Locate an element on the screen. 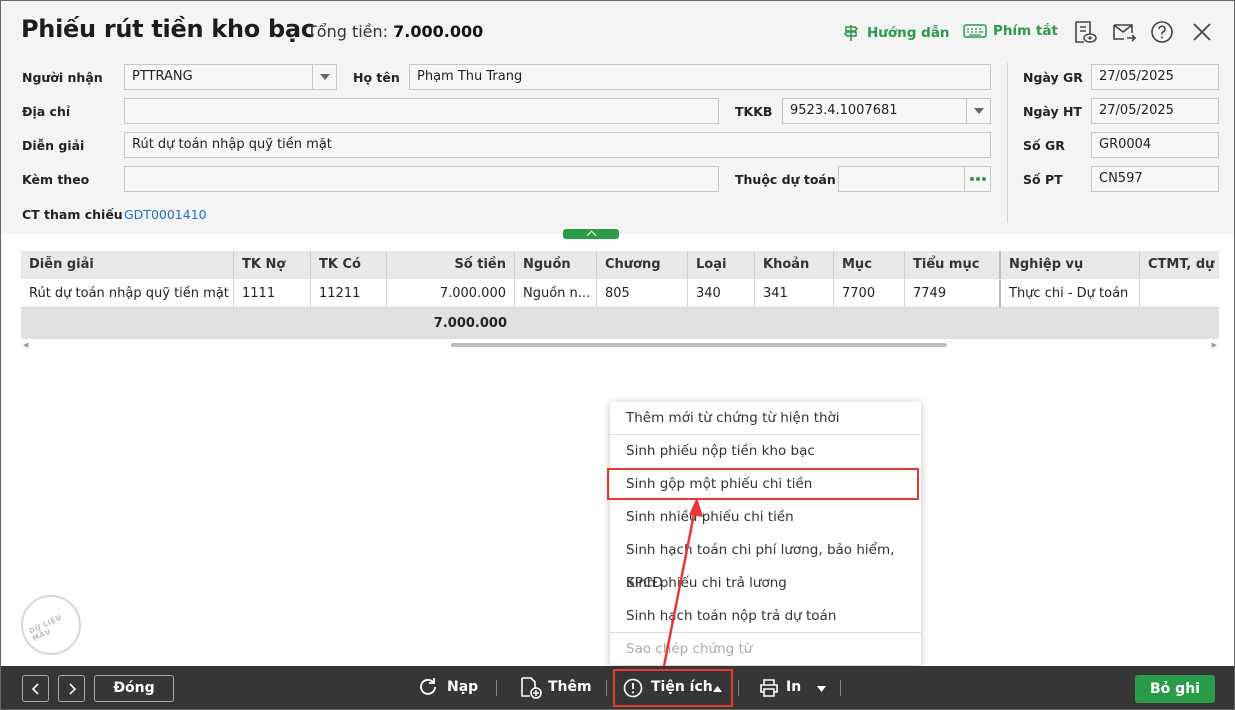  collapse-header-button is located at coordinates (591, 234).